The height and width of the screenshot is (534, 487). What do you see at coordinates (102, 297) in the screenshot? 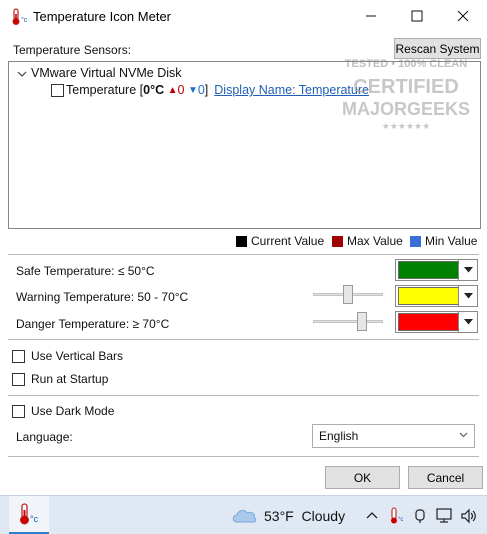
I see `warning-temperature-label: Warning Temperature: 50 - 70°C` at bounding box center [102, 297].